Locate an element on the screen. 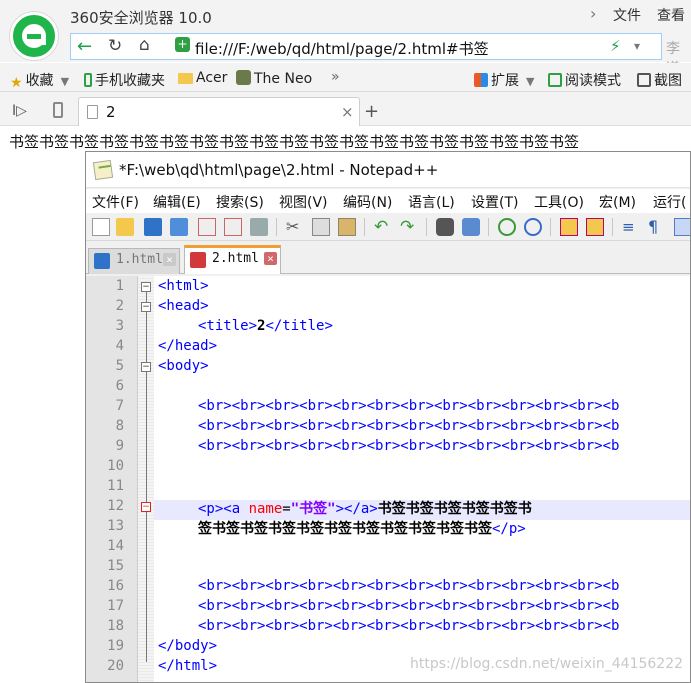  code-tag: <p><a is located at coordinates (223, 509).